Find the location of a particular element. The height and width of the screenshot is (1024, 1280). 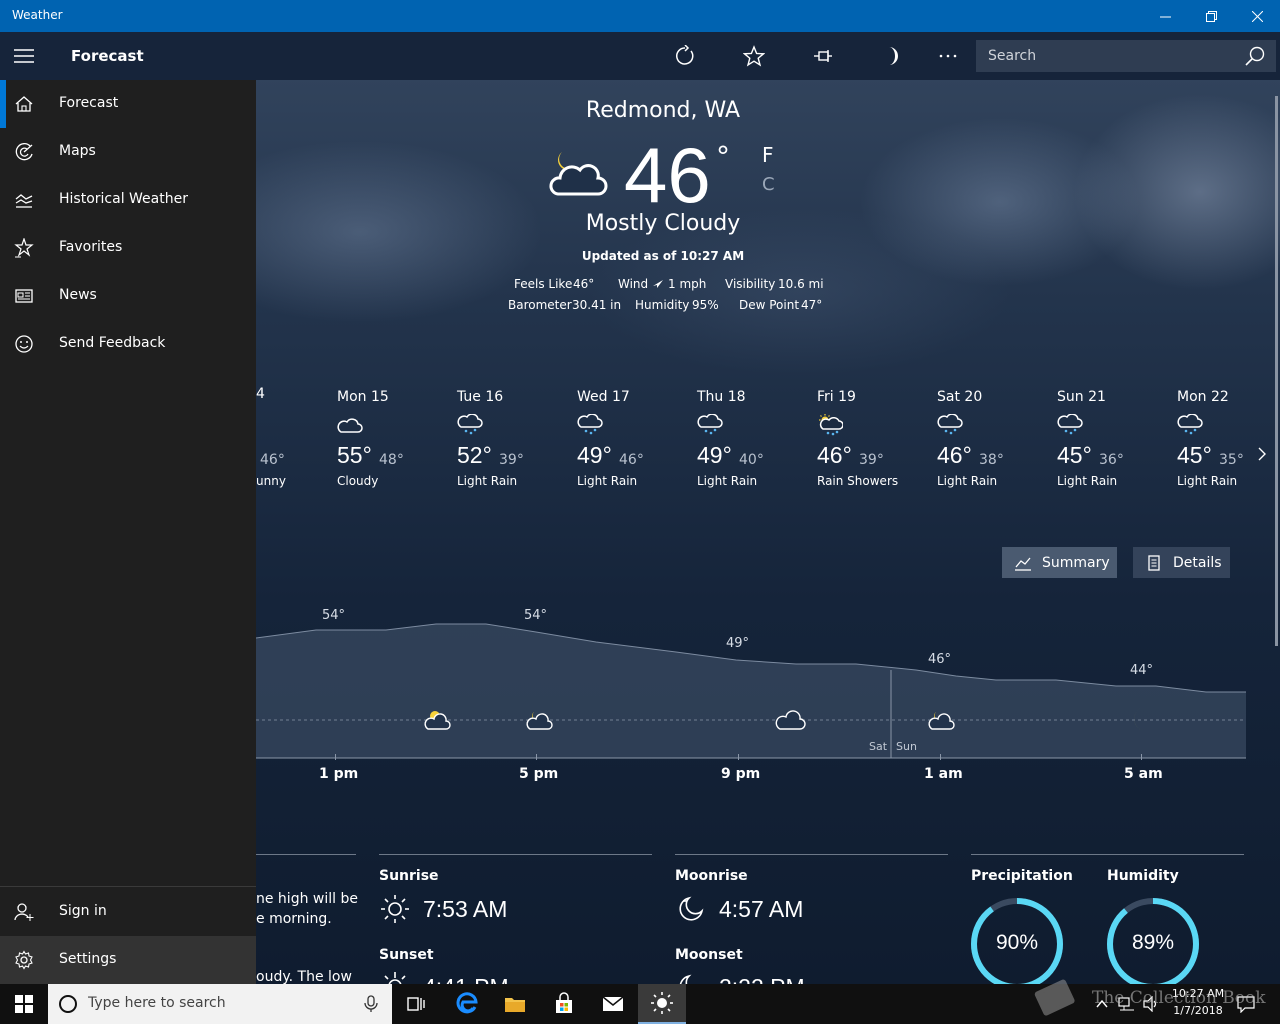

home-icon is located at coordinates (24, 104).